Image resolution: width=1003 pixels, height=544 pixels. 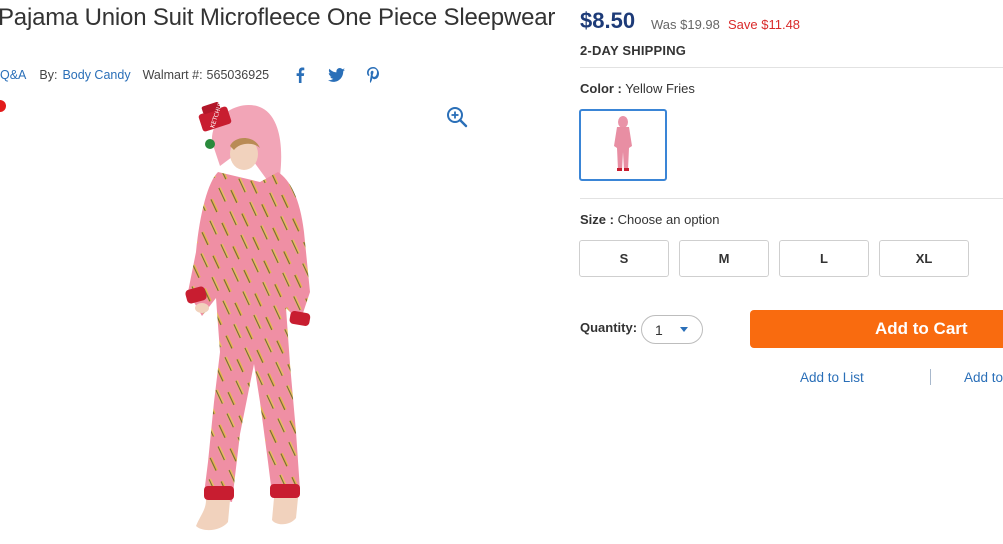 I want to click on add-to-list-link: Add to List, so click(x=832, y=377).